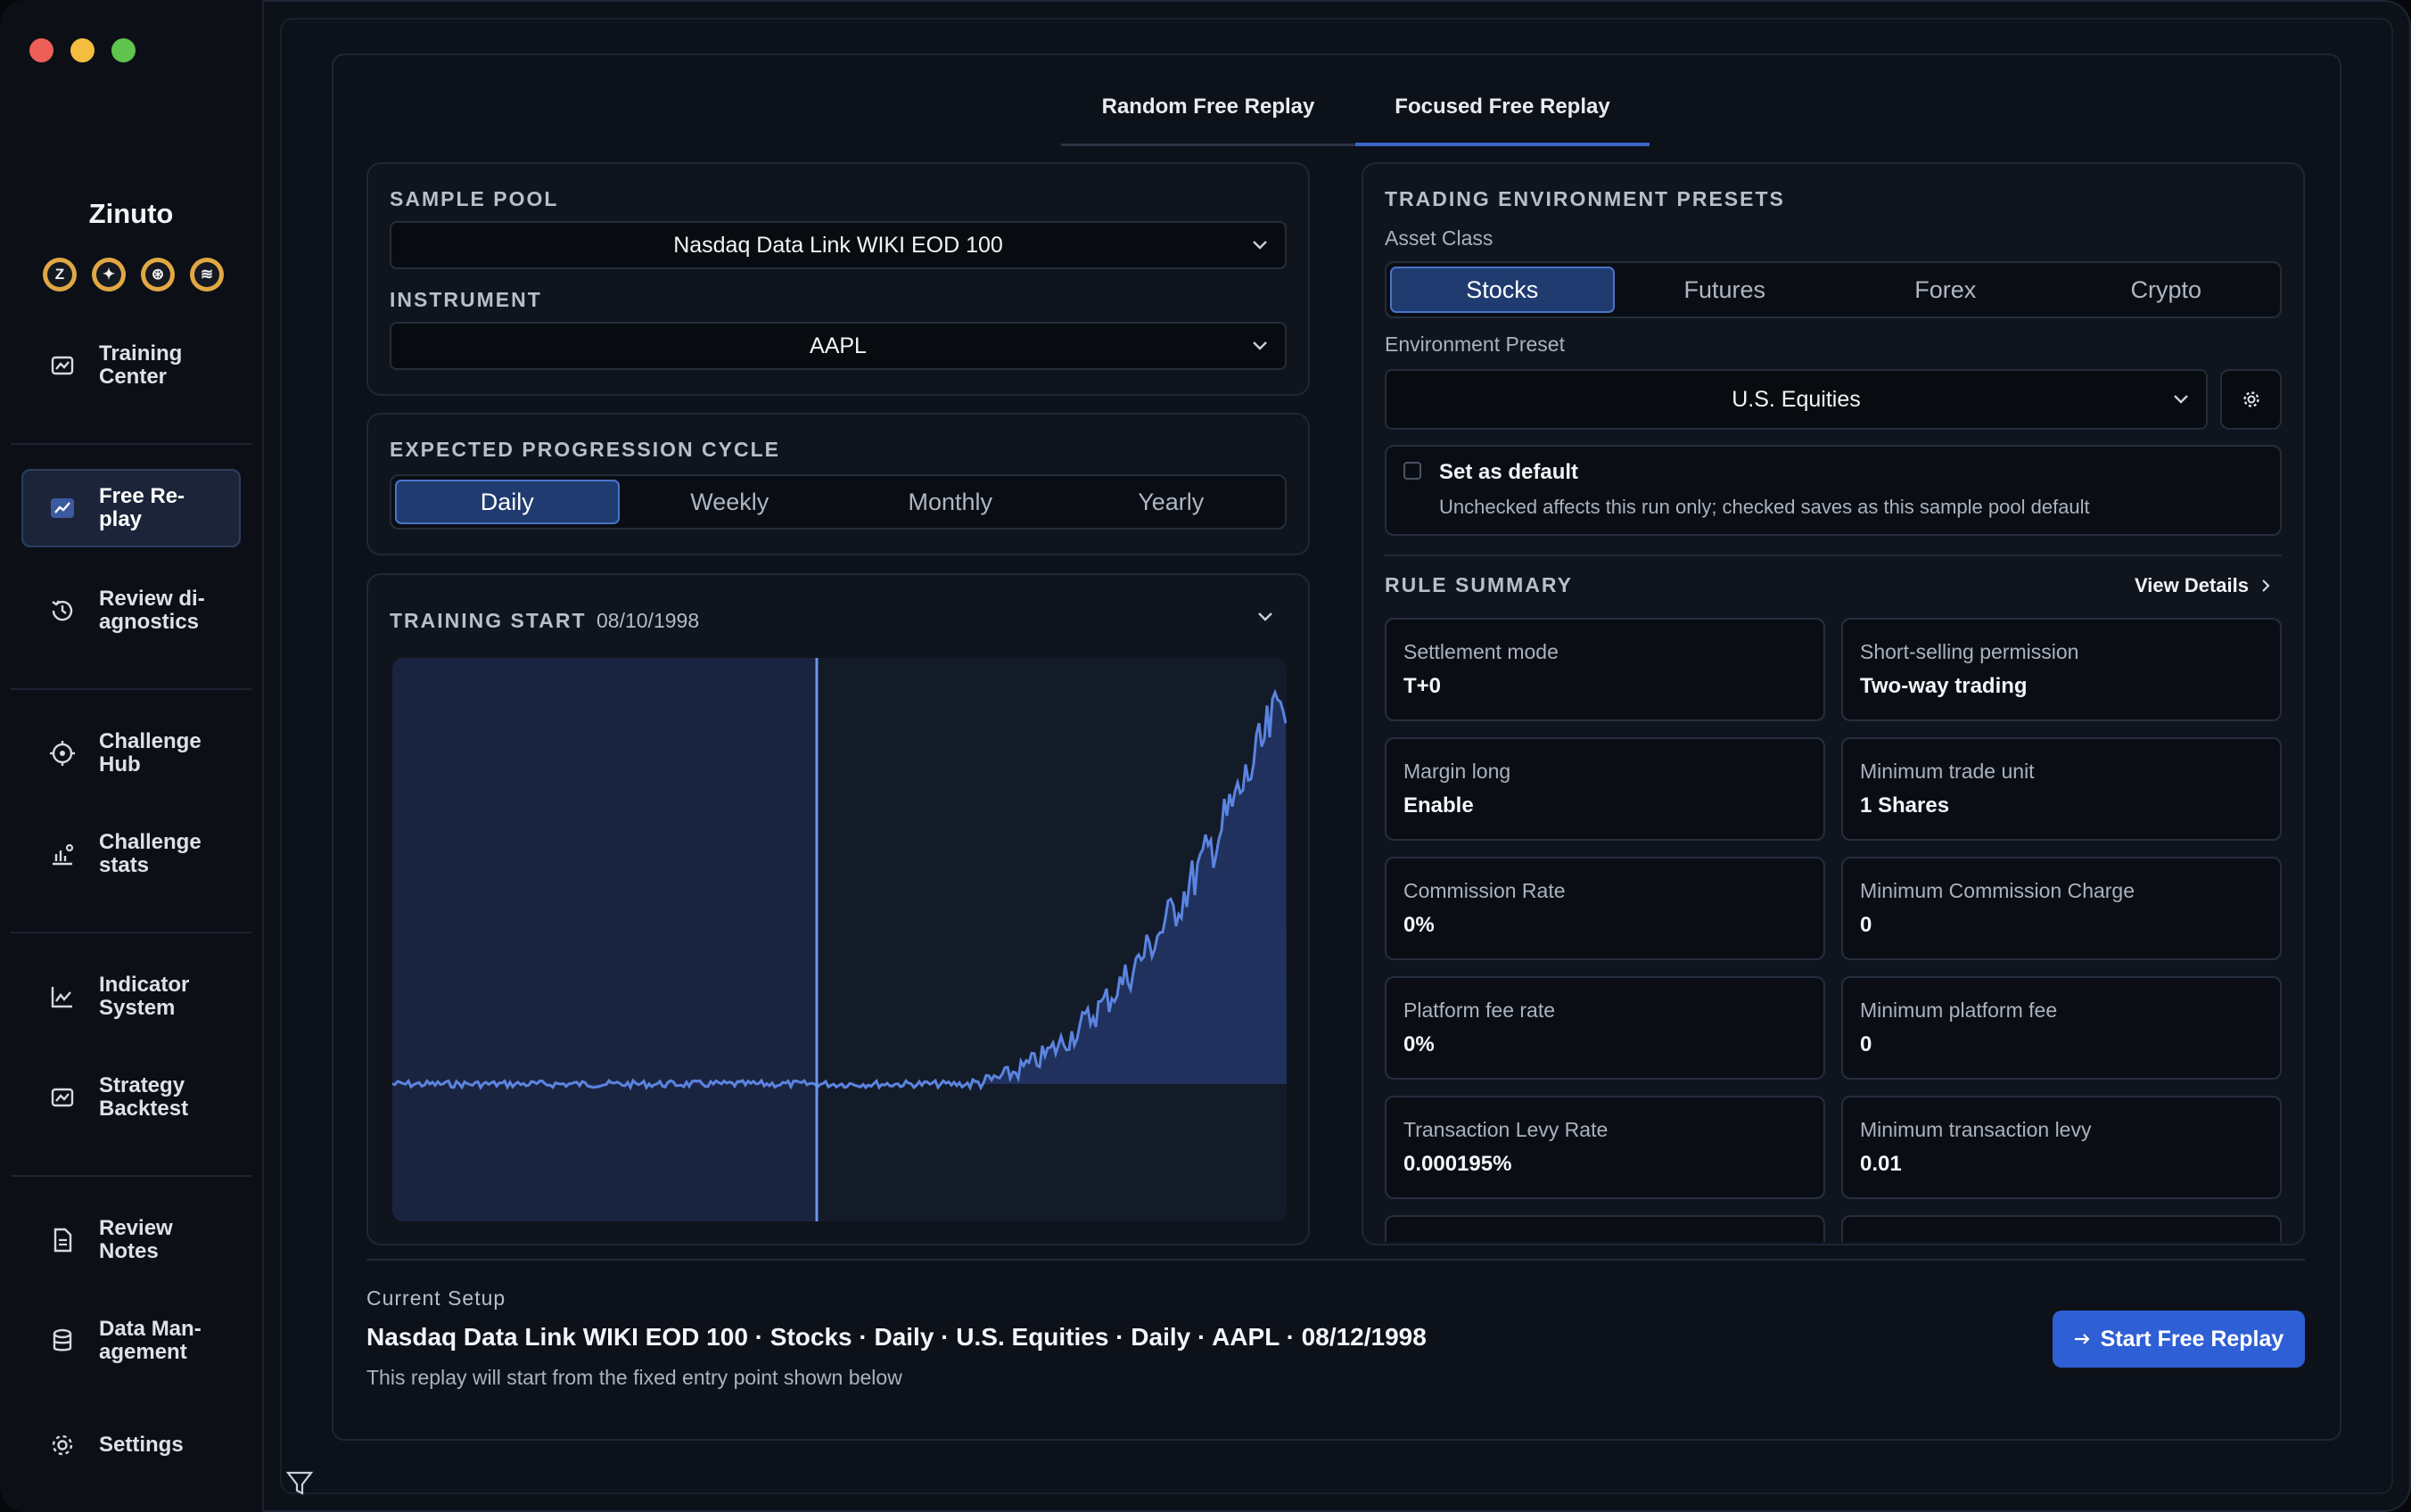 The image size is (2411, 1512). What do you see at coordinates (41, 50) in the screenshot?
I see `close-window-button` at bounding box center [41, 50].